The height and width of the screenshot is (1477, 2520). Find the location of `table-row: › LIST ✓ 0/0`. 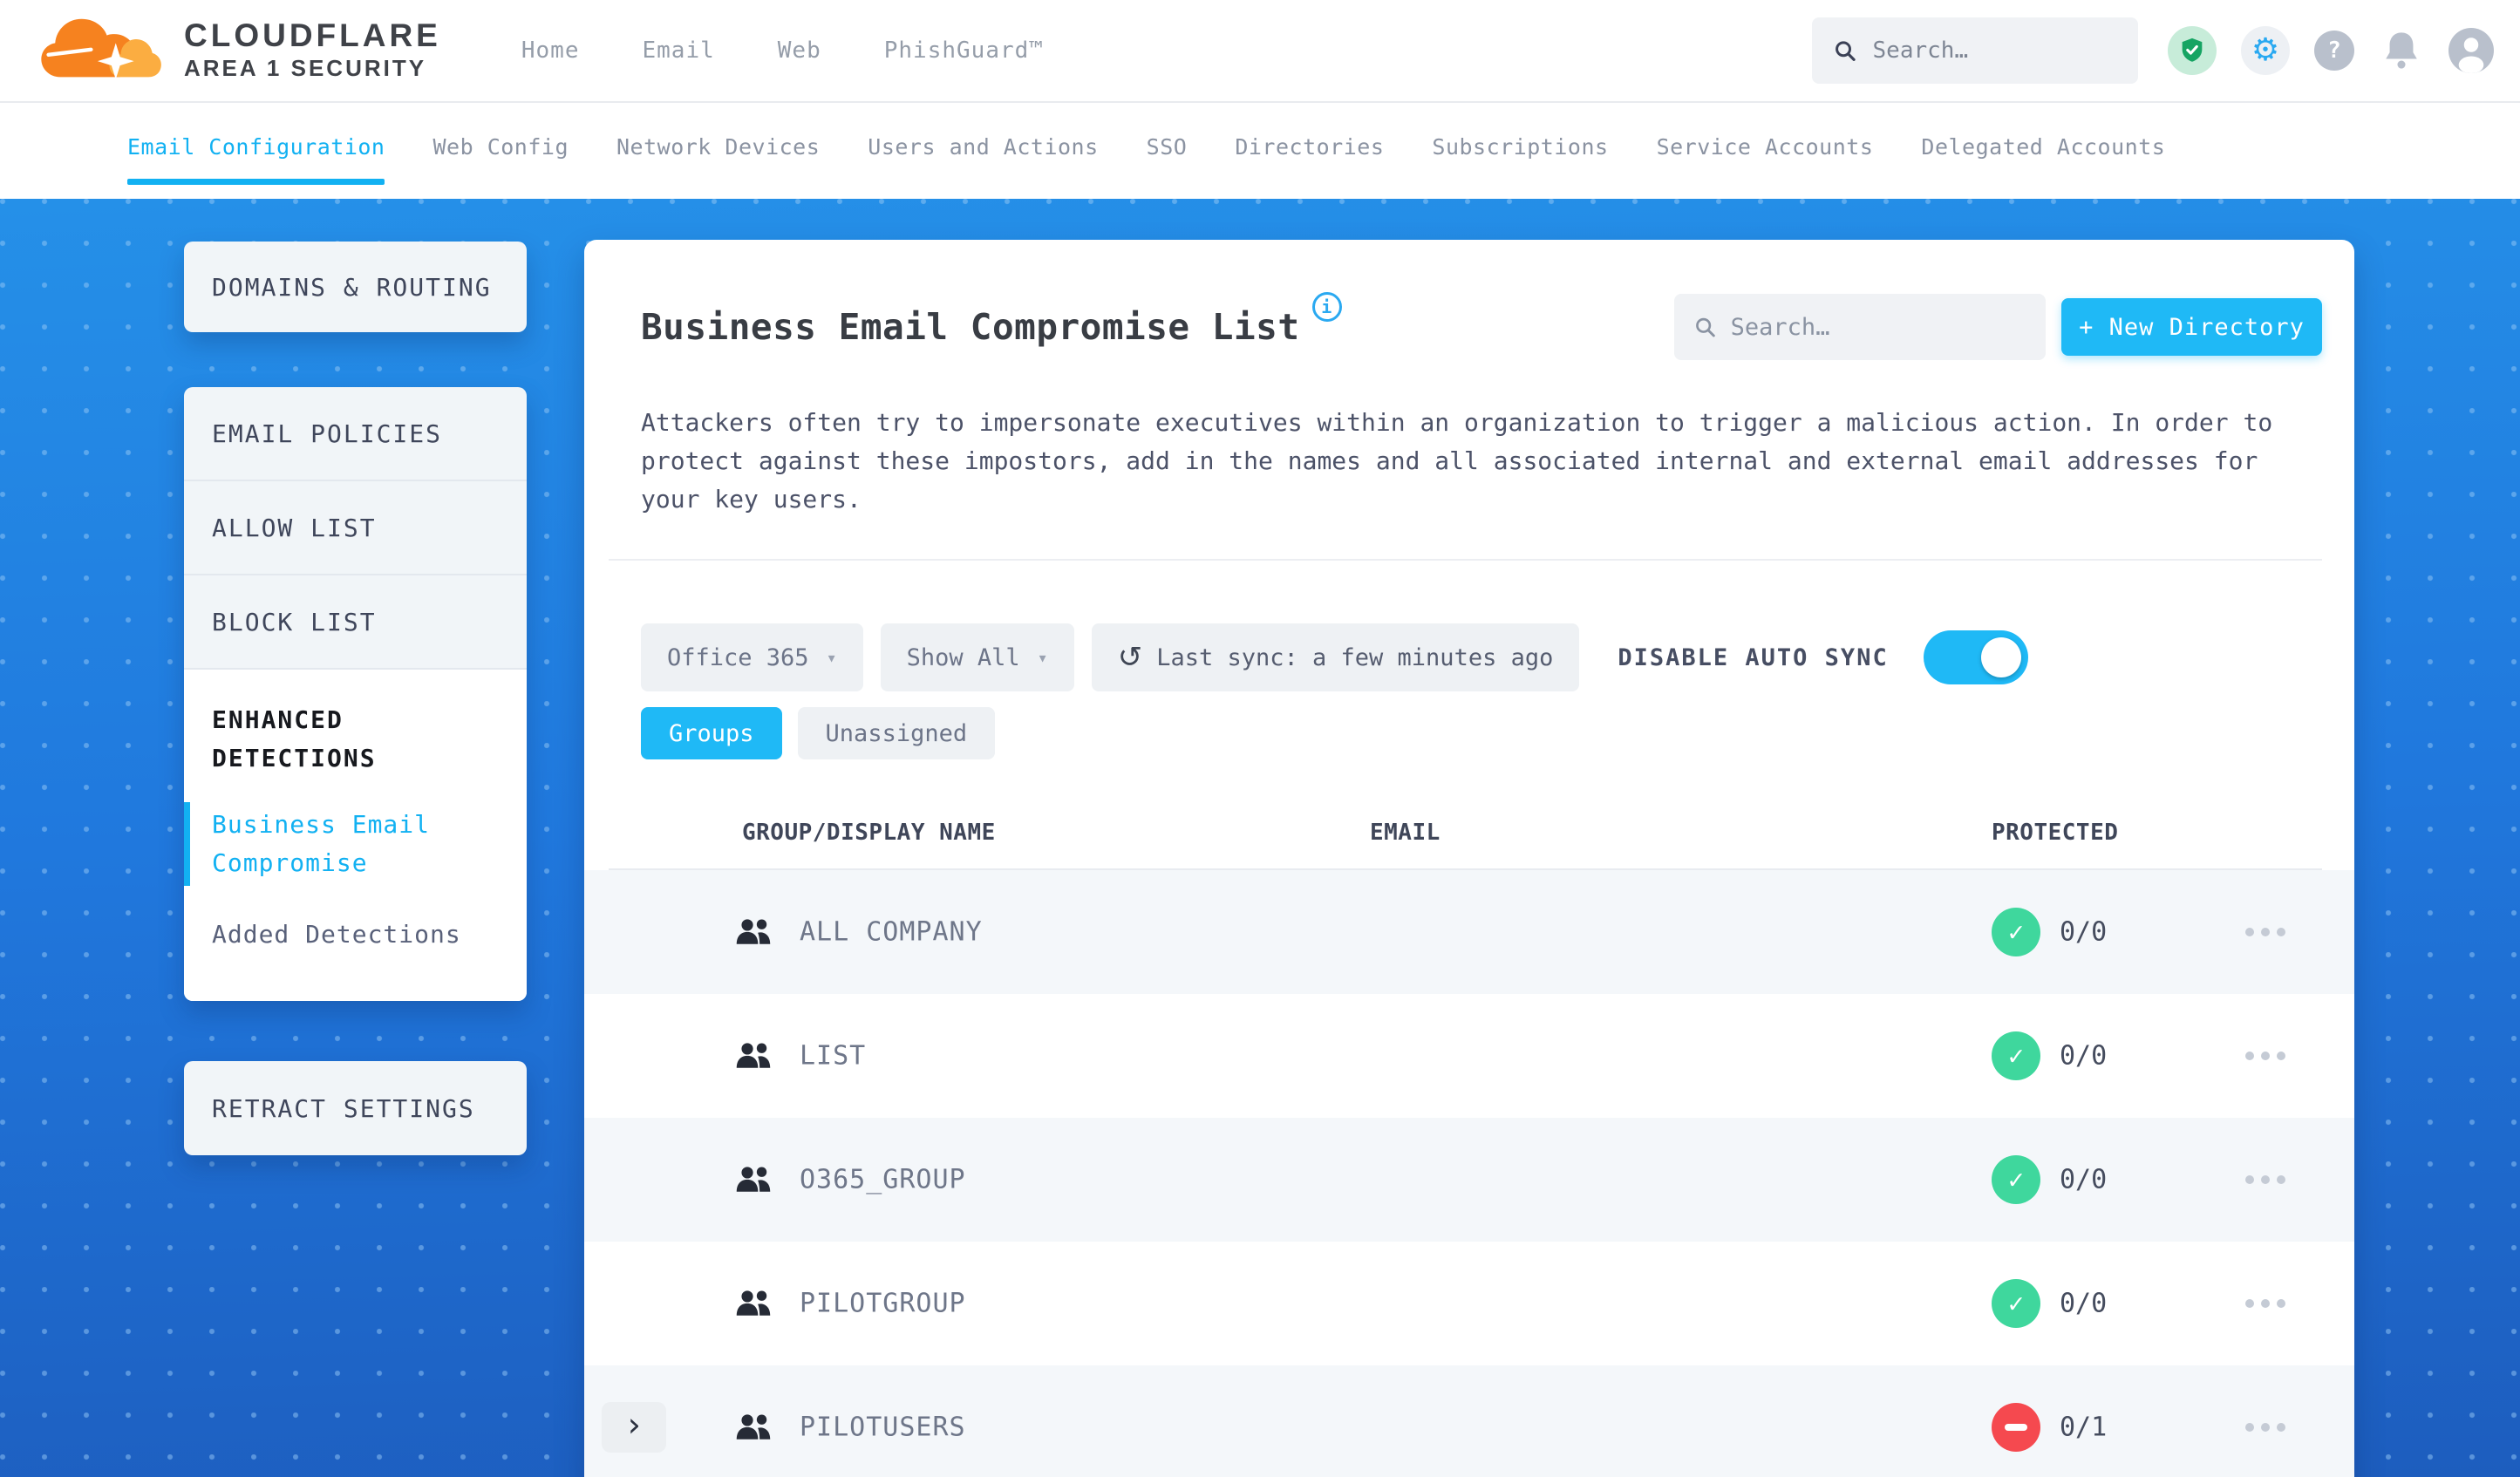

table-row: › LIST ✓ 0/0 is located at coordinates (1469, 1056).